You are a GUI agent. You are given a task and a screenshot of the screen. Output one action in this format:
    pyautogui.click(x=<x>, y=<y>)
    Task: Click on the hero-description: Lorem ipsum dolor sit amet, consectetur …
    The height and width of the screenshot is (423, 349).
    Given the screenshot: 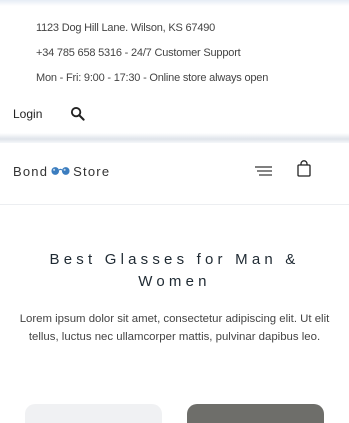 What is the action you would take?
    pyautogui.click(x=174, y=328)
    